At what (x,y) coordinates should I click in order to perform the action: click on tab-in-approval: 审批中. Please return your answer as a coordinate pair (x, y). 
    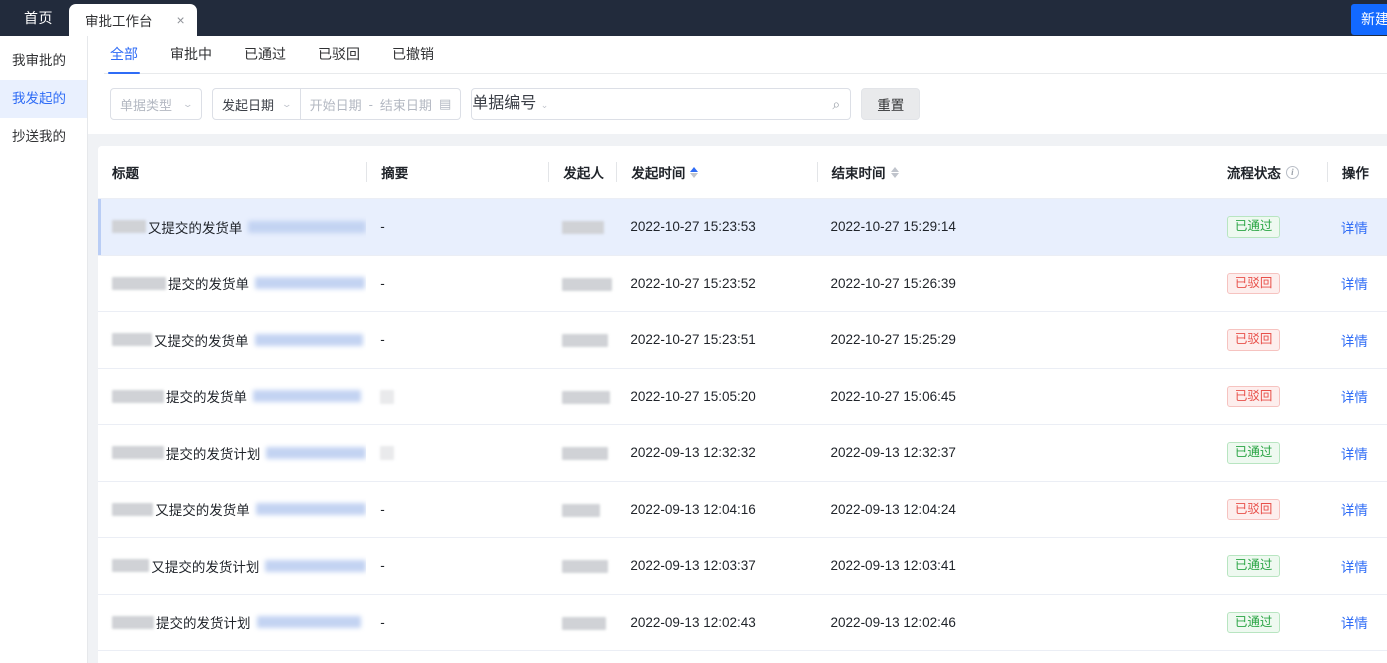
    Looking at the image, I should click on (191, 58).